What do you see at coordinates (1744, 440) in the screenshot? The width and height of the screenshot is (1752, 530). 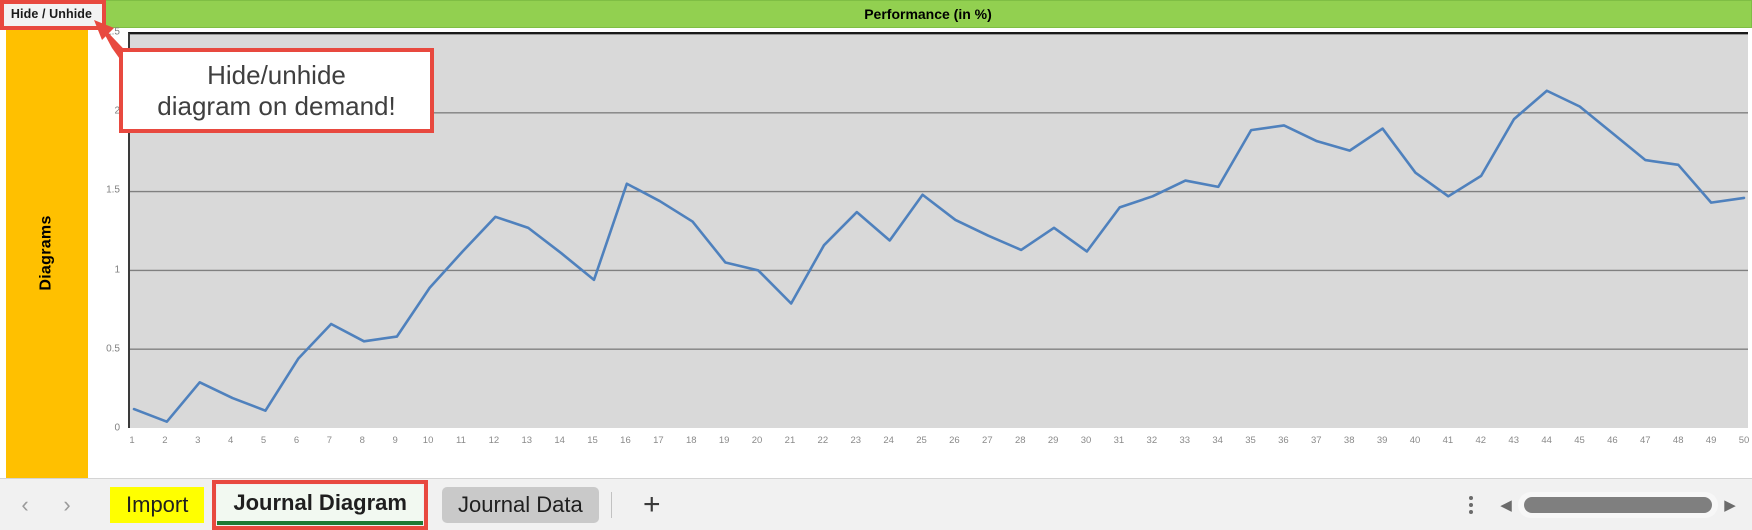 I see `x-axis-tick-label: 50` at bounding box center [1744, 440].